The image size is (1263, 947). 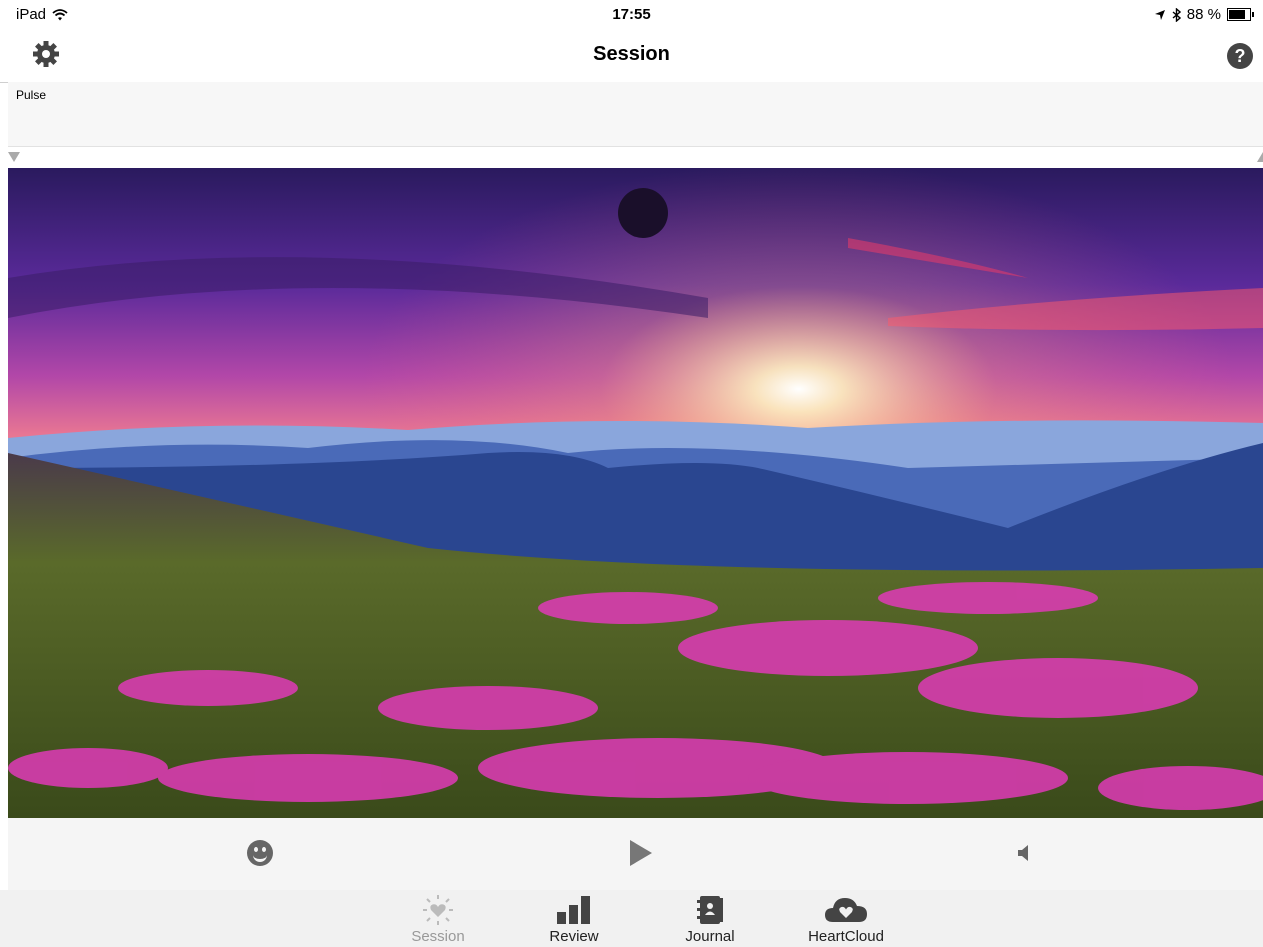 I want to click on pulse-graph: Pulse, so click(x=635, y=114).